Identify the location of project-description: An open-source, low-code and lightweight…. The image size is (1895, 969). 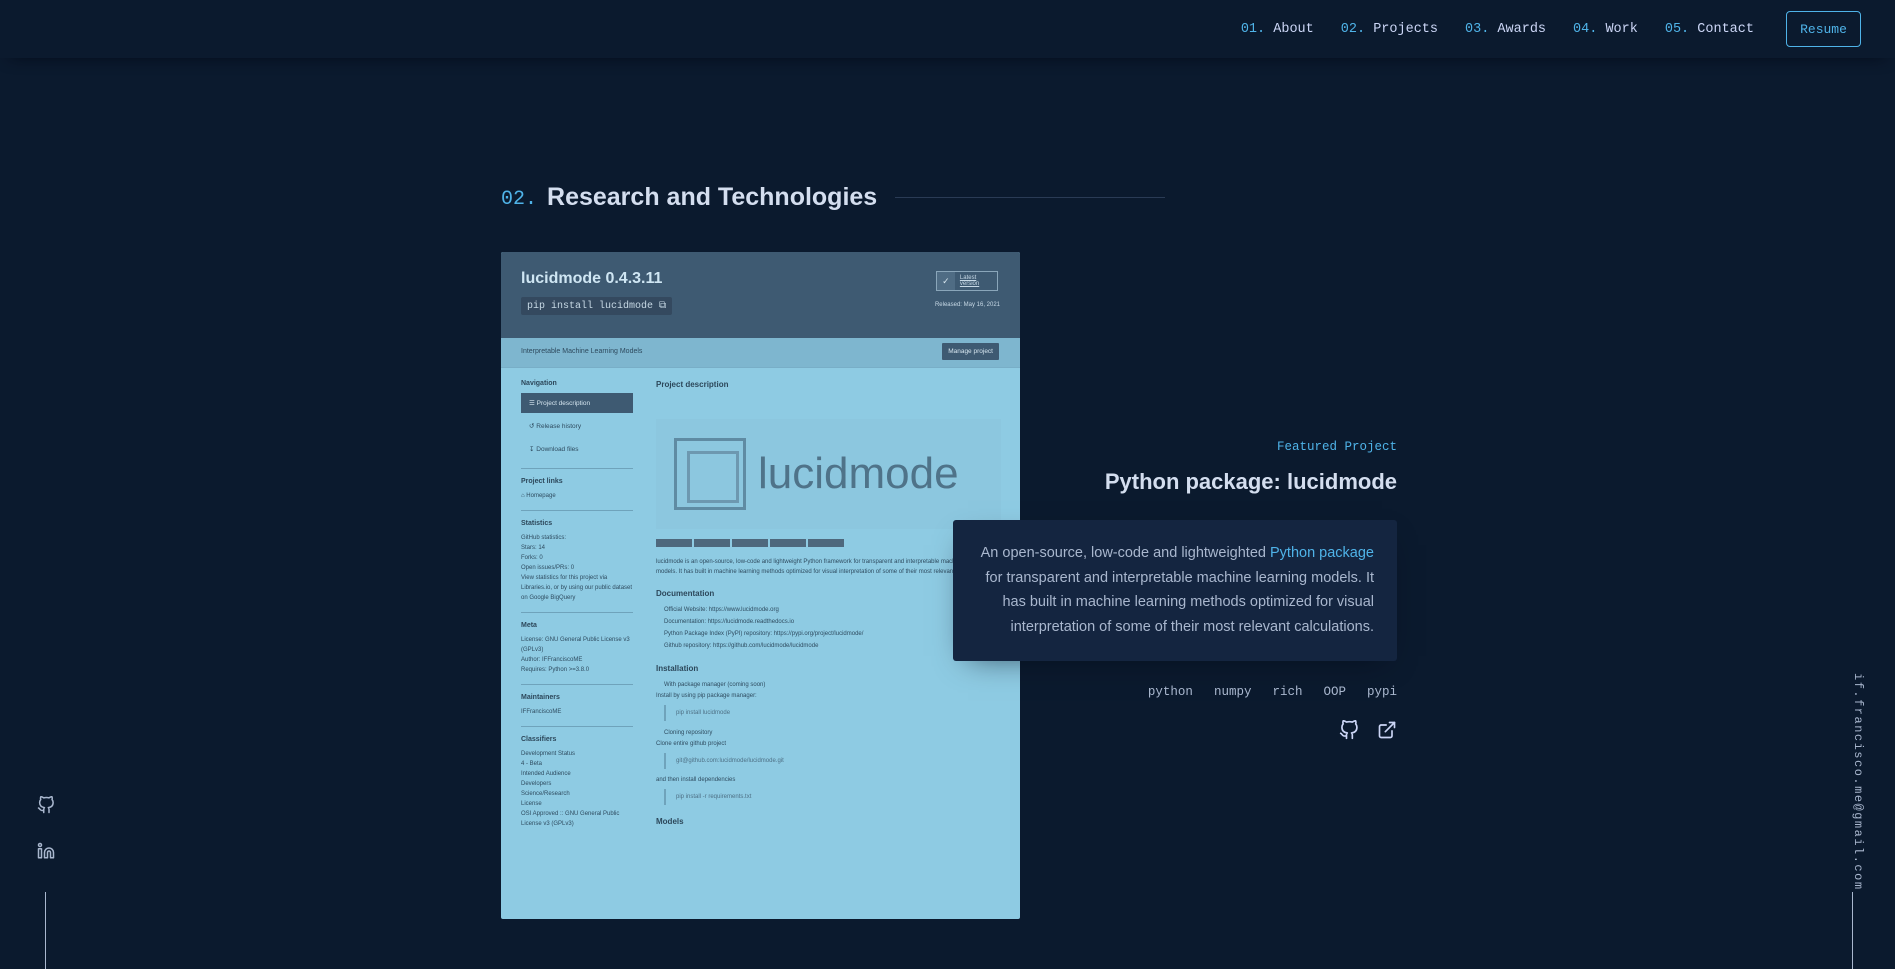
(1175, 590).